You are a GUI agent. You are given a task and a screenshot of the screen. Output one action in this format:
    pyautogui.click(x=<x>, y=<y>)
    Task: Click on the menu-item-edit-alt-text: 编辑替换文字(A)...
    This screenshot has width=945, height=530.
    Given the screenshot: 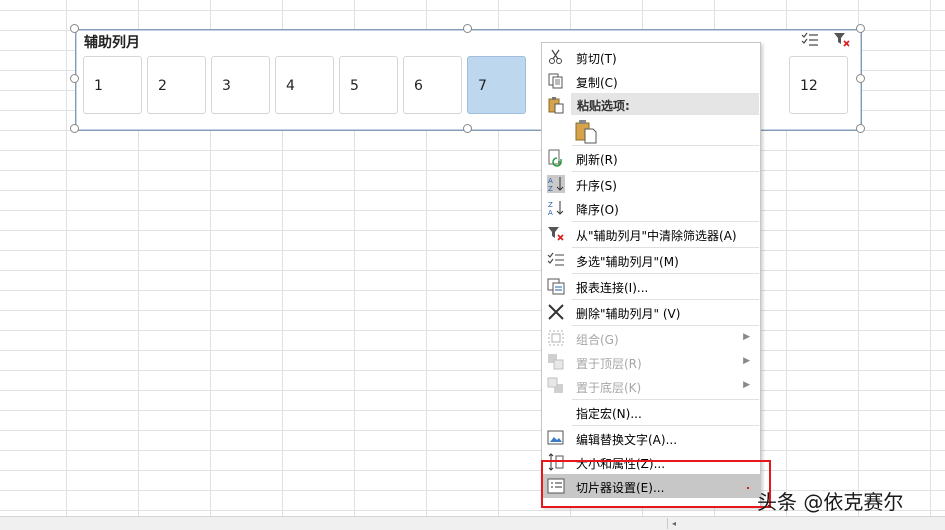 What is the action you would take?
    pyautogui.click(x=651, y=438)
    